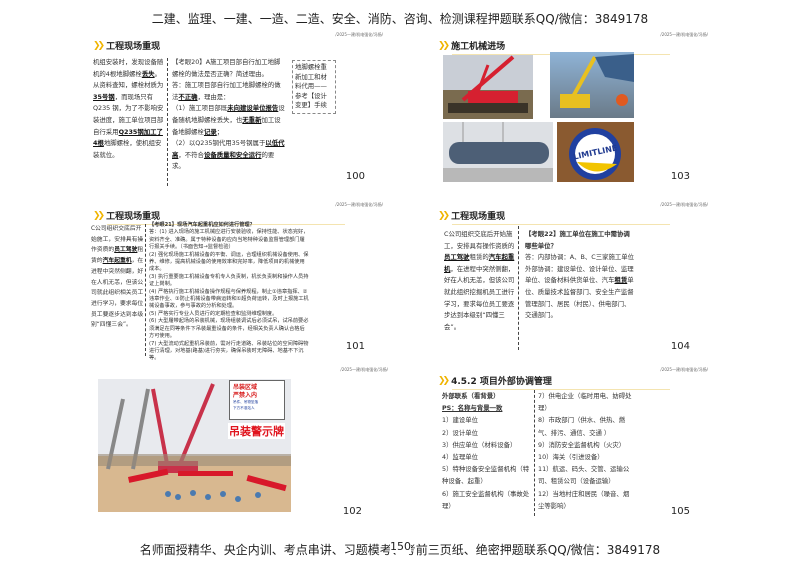 This screenshot has height=566, width=800. Describe the element at coordinates (495, 381) in the screenshot. I see `slide-title: ❯❯ 4.5.2 项目外部协调管理` at that location.